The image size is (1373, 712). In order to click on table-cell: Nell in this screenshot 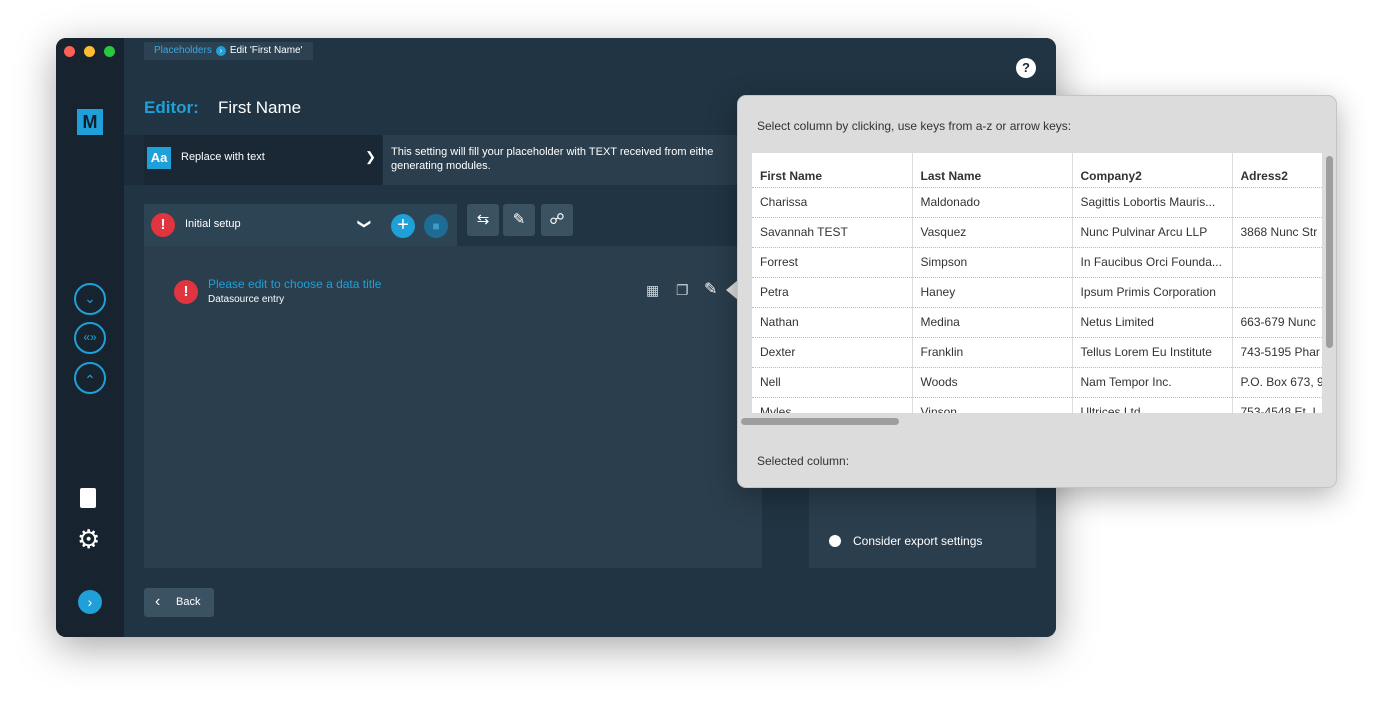, I will do `click(832, 381)`.